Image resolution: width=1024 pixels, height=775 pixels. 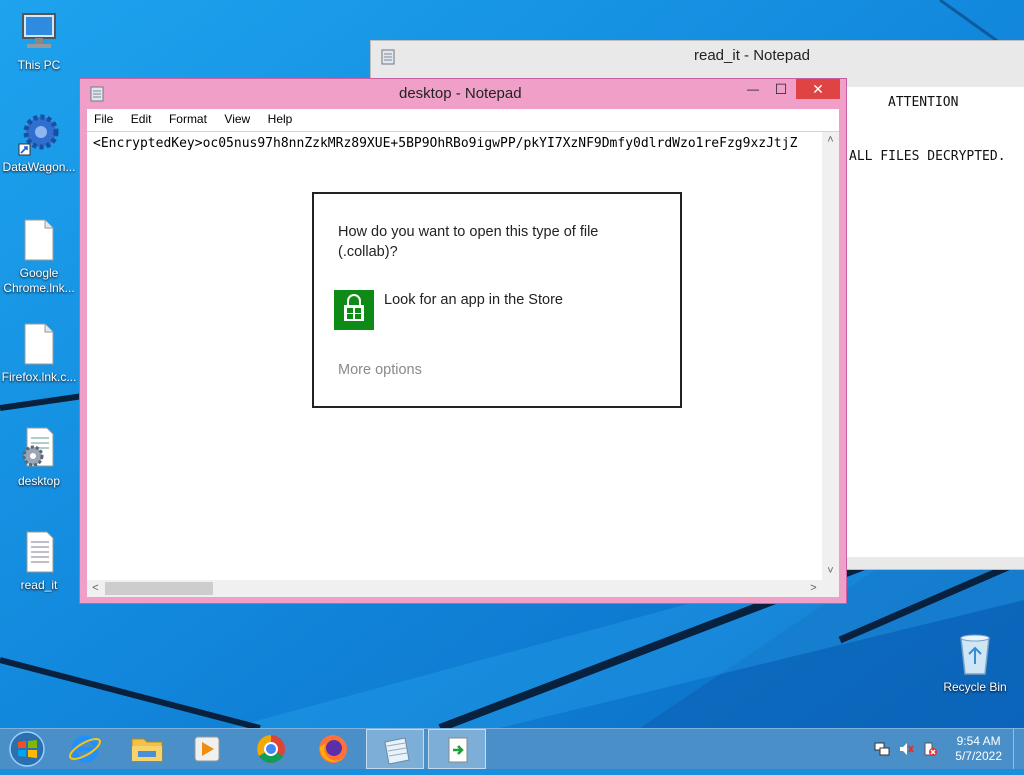 What do you see at coordinates (333, 749) in the screenshot?
I see `firefox-icon` at bounding box center [333, 749].